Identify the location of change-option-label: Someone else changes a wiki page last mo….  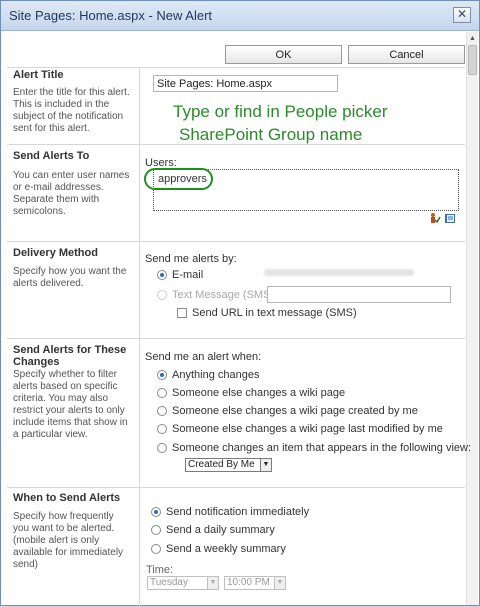
(307, 429).